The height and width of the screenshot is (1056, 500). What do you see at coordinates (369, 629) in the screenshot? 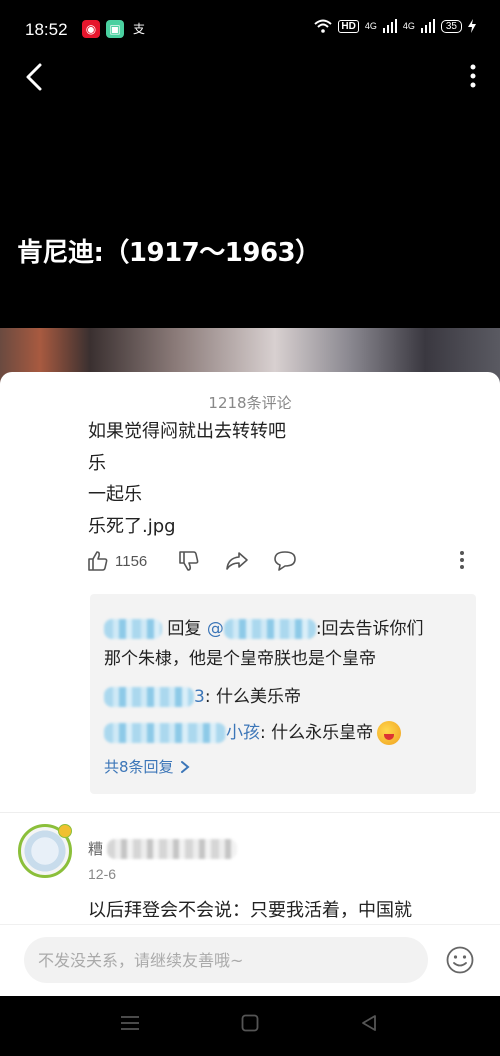
I see `reply-text: :回去告诉你们` at bounding box center [369, 629].